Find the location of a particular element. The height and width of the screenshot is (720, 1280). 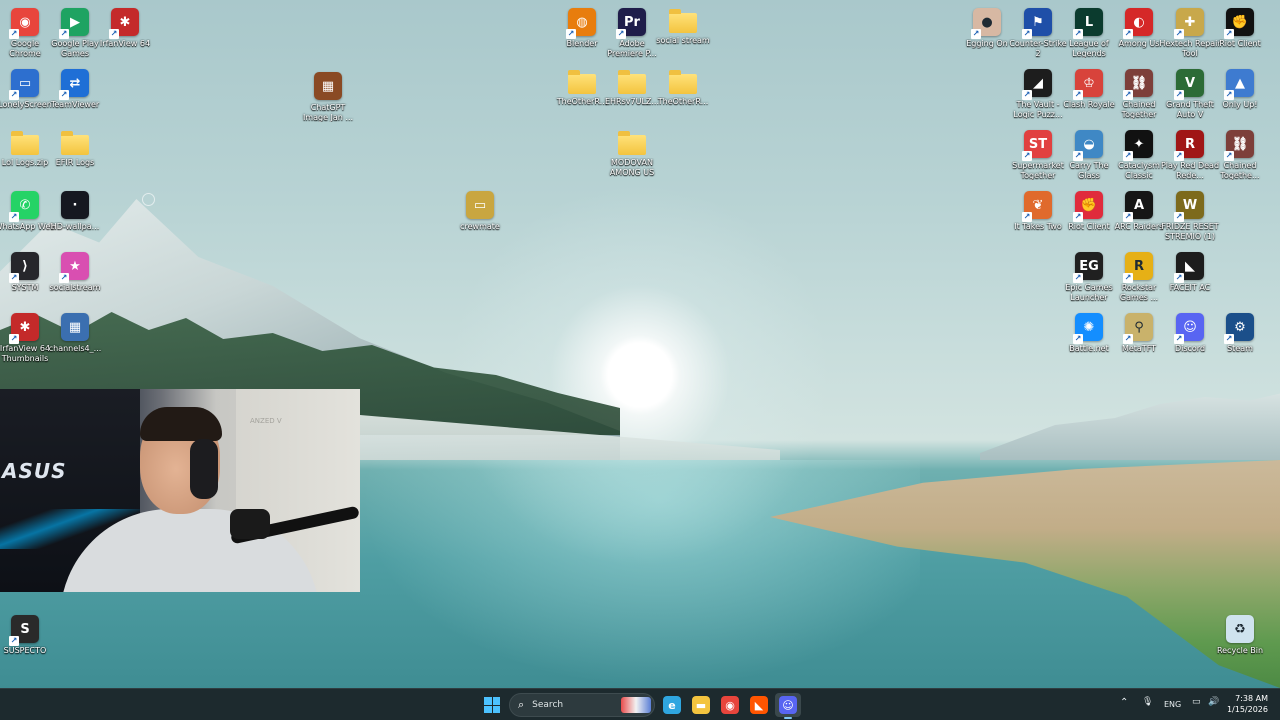

arc-raiders-icon: A is located at coordinates (1138, 206).